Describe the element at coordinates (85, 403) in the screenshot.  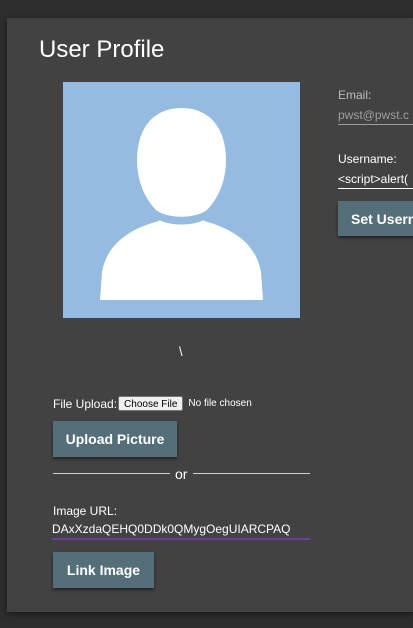
I see `file-upload-label: File Upload:` at that location.